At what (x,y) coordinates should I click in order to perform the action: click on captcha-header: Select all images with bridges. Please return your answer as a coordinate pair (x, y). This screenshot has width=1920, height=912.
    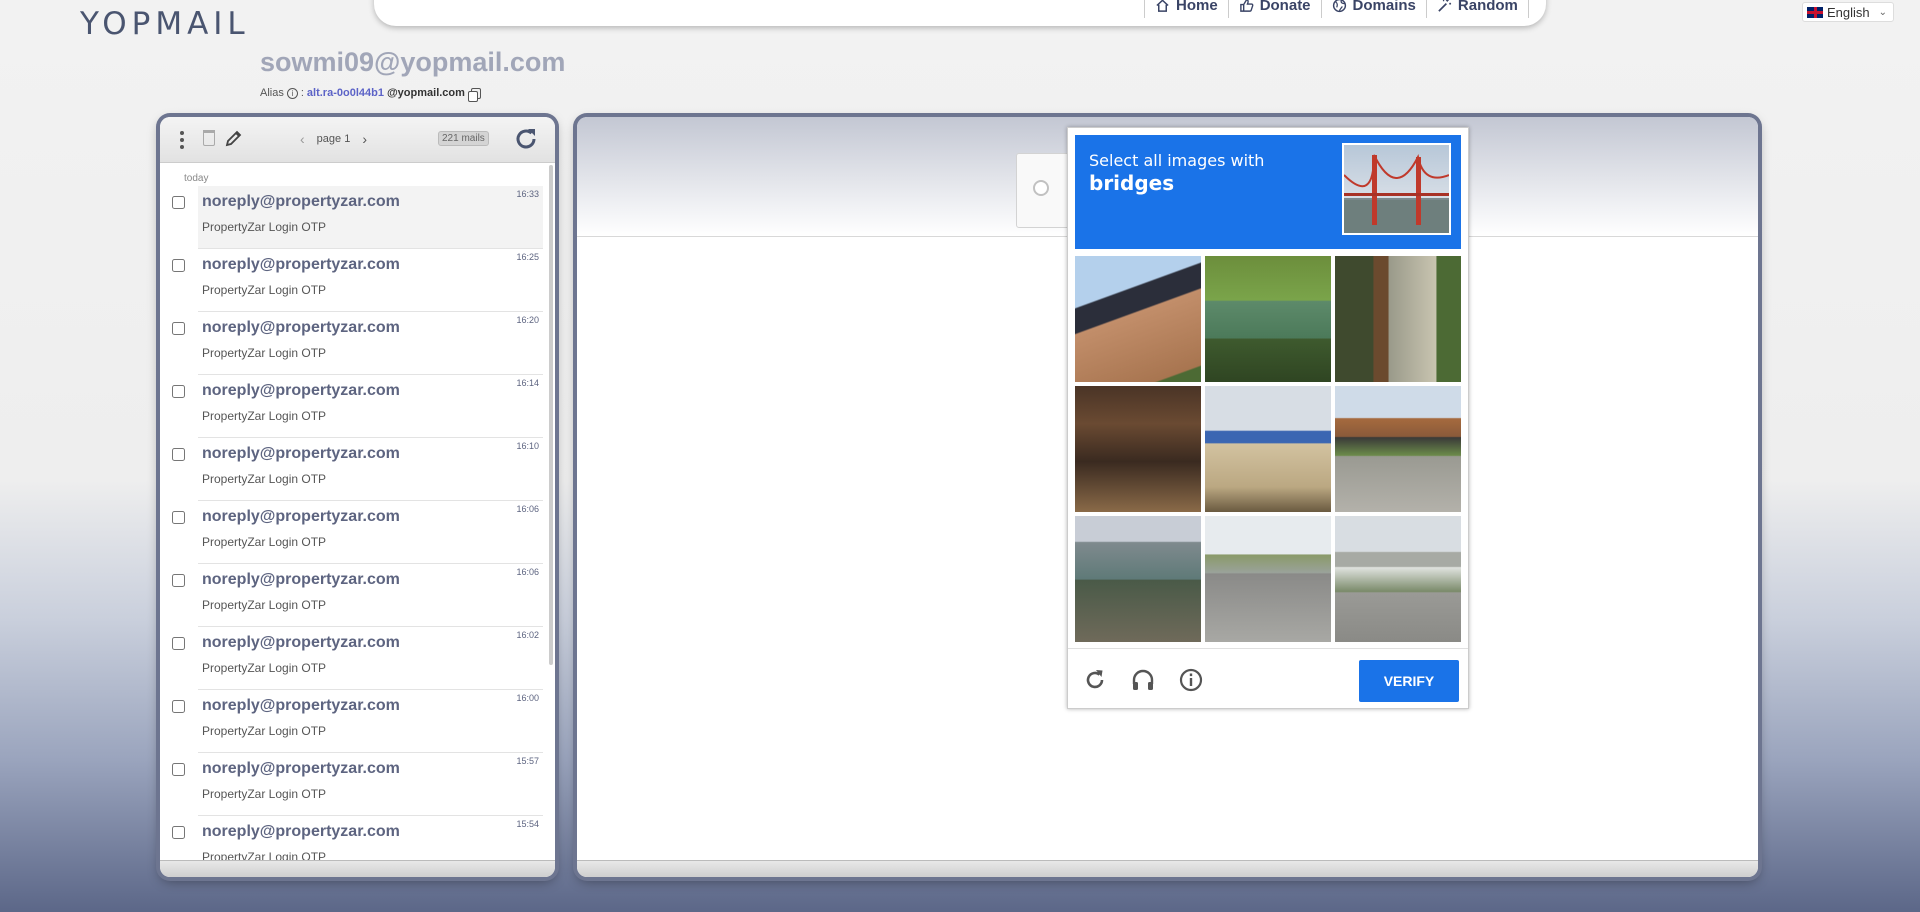
    Looking at the image, I should click on (1268, 192).